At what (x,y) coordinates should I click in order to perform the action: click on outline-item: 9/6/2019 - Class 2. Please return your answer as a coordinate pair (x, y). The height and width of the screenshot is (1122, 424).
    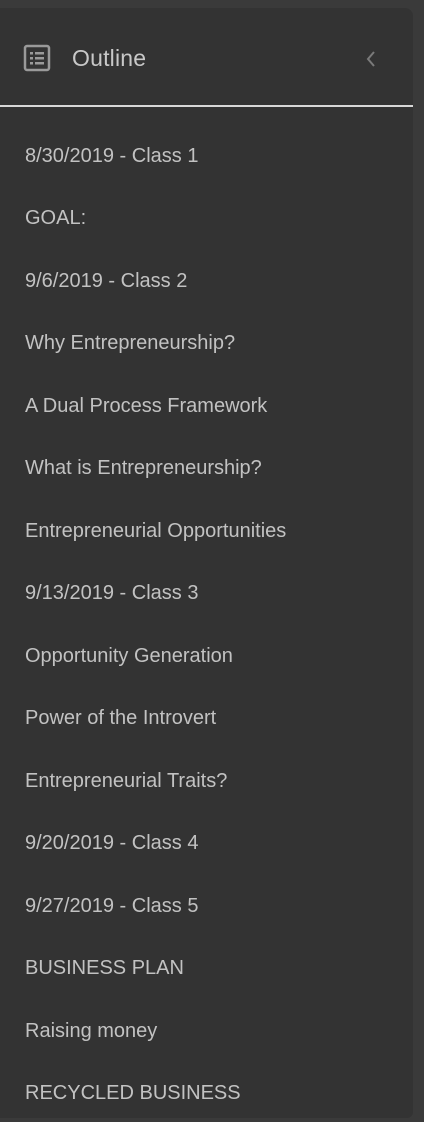
    Looking at the image, I should click on (106, 281).